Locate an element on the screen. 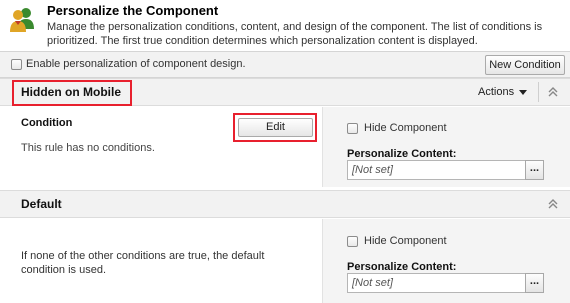 The height and width of the screenshot is (303, 570). caret-down-icon is located at coordinates (523, 92).